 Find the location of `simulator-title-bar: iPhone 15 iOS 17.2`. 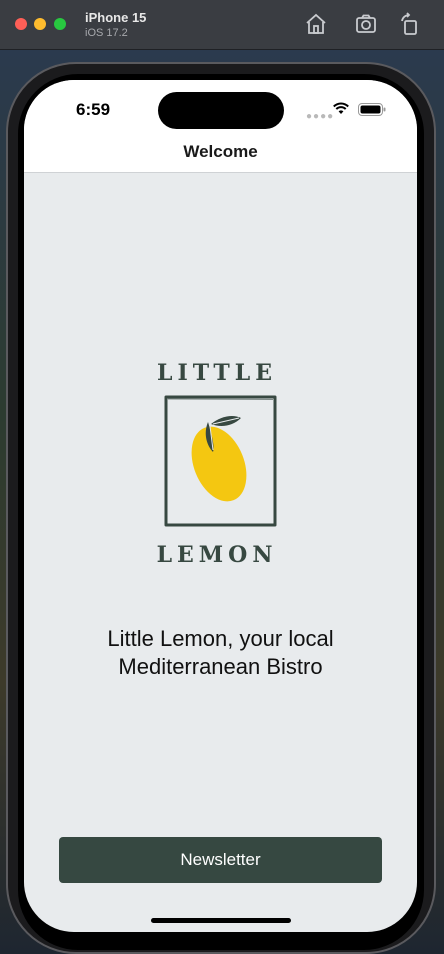

simulator-title-bar: iPhone 15 iOS 17.2 is located at coordinates (222, 25).